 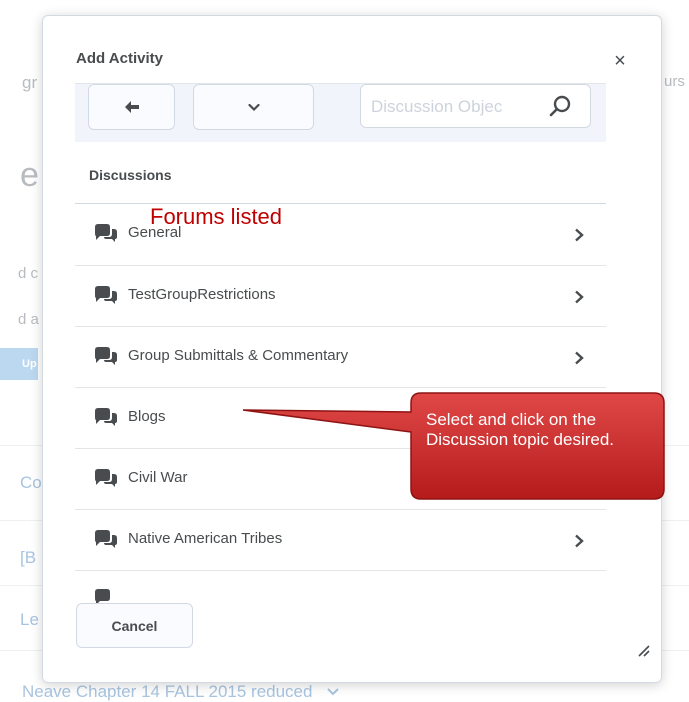 What do you see at coordinates (28, 557) in the screenshot?
I see `bg-fragment: [B` at bounding box center [28, 557].